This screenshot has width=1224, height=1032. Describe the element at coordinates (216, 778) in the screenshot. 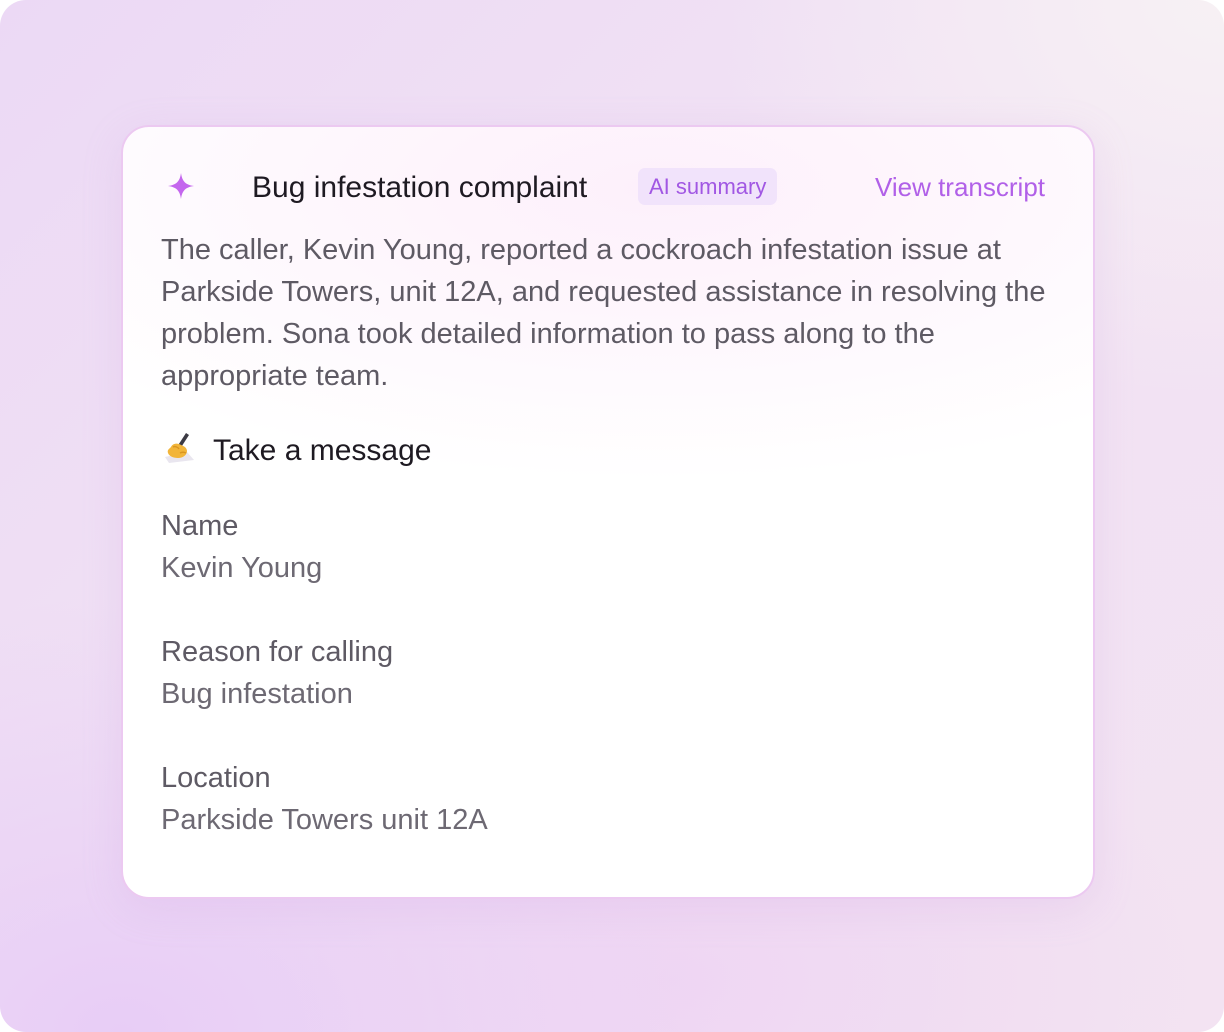

I see `field-label: Location` at that location.